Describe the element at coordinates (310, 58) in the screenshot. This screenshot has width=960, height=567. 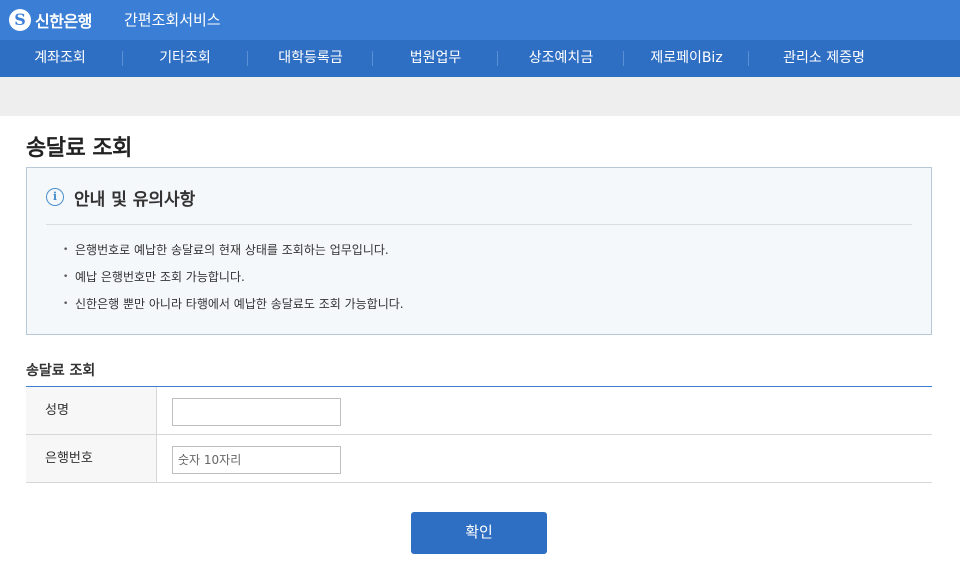
I see `nav-item-tuition: 대학등록금` at that location.